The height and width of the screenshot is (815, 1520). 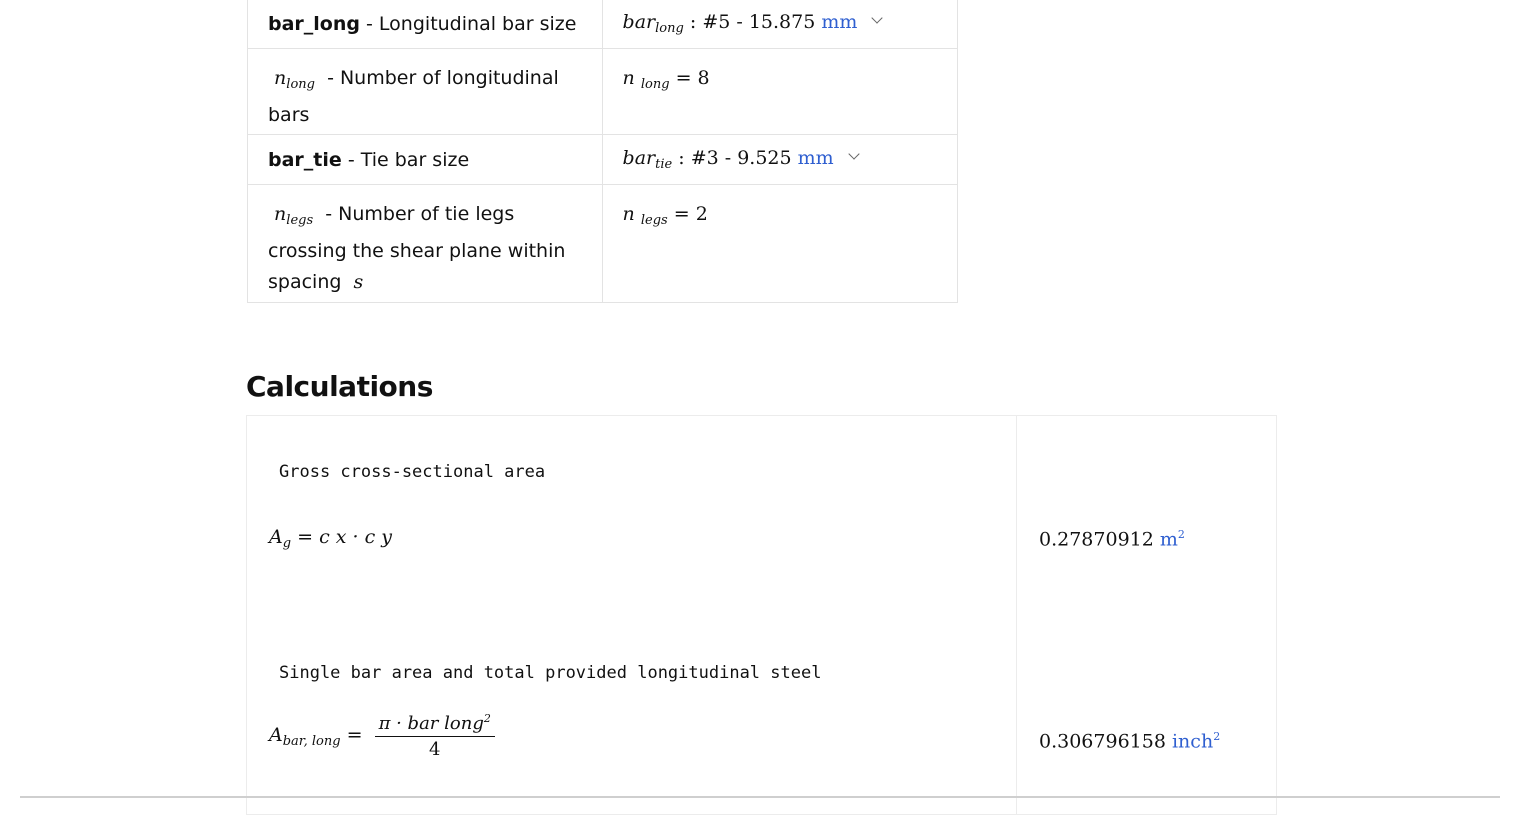 I want to click on input-name-bar-long: bar_long, so click(x=314, y=23).